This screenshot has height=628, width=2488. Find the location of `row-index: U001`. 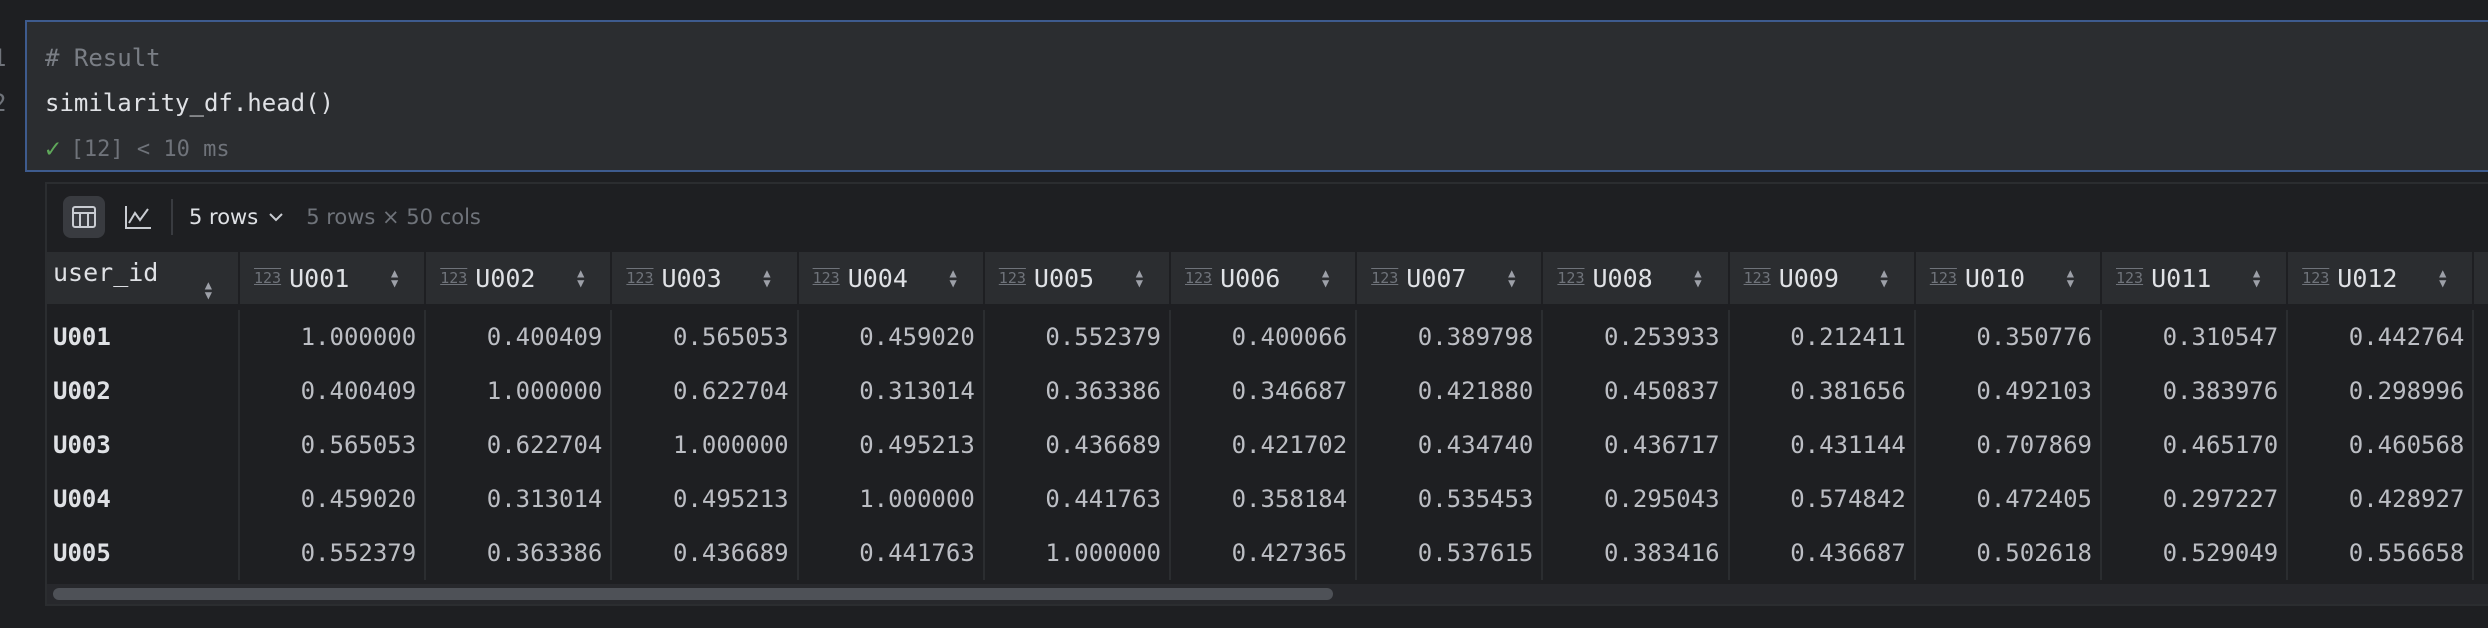

row-index: U001 is located at coordinates (143, 337).